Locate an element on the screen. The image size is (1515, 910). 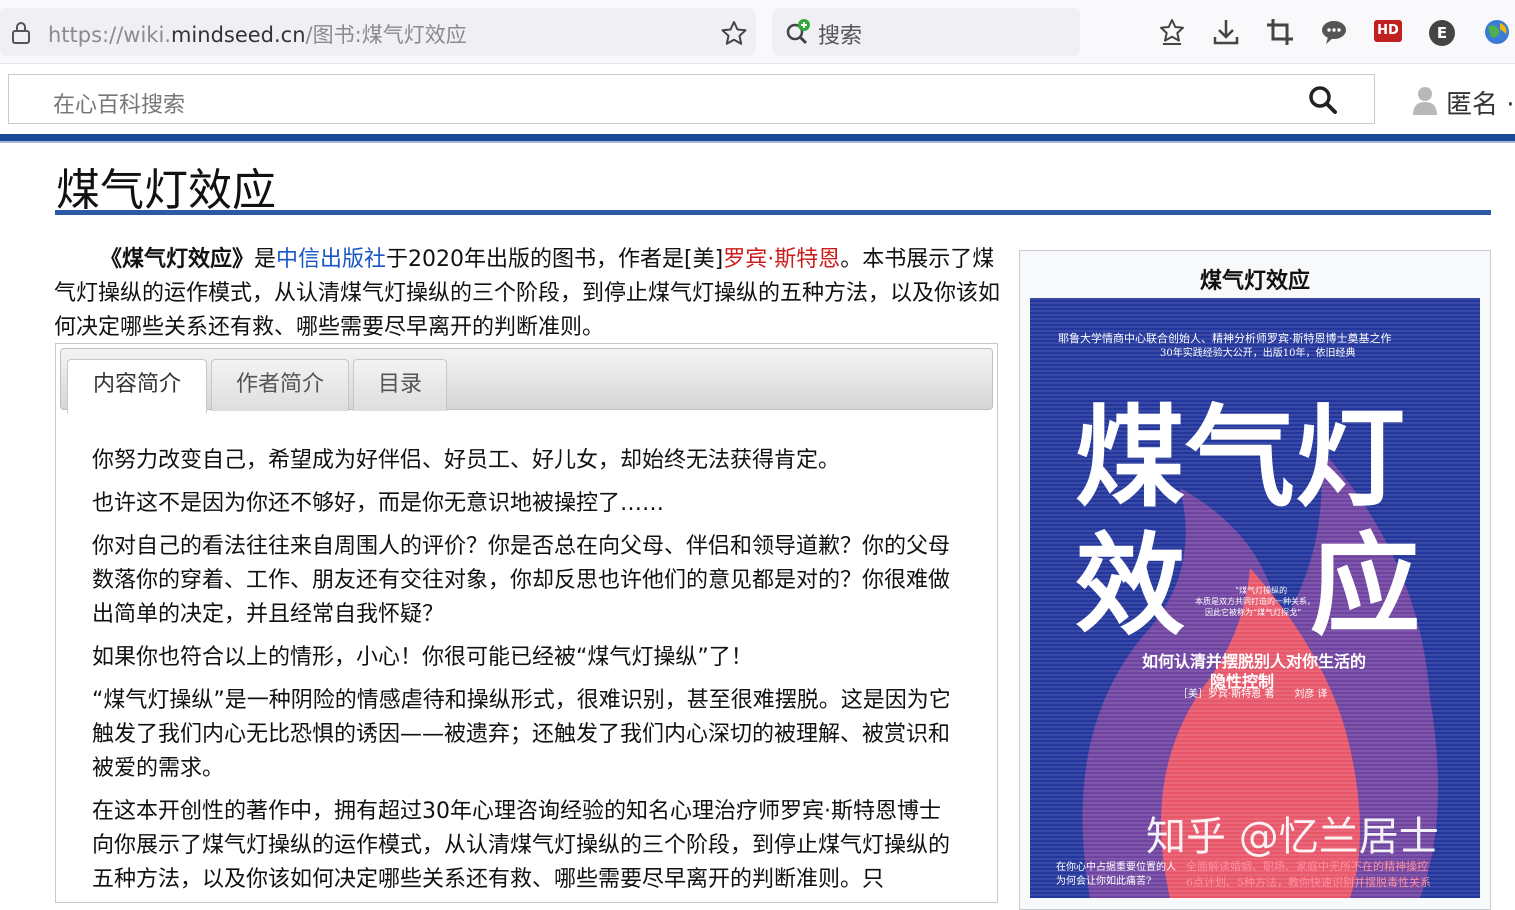
cover-watermark: 知乎 @忆兰居士 is located at coordinates (1292, 837).